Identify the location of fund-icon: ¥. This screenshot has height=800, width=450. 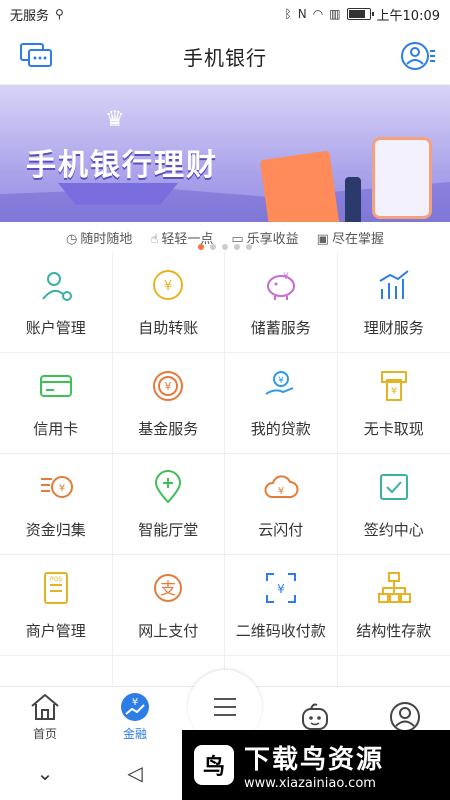
(168, 388).